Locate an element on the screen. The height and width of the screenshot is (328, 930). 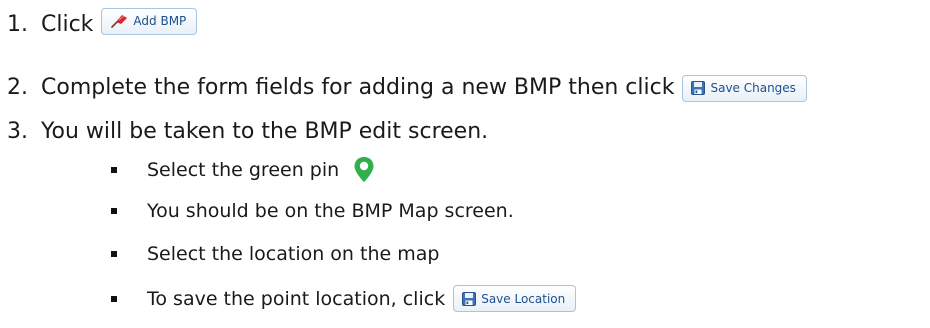
step-number: 3. is located at coordinates (17, 131).